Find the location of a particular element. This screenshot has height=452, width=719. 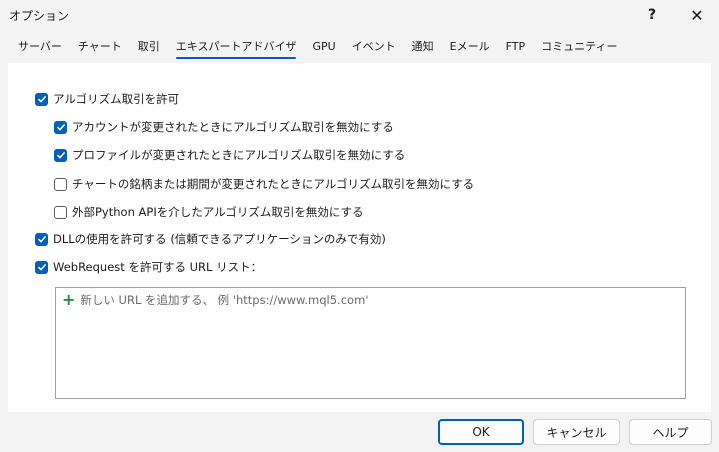

disable-on-account-change-option: アカウントが変更されたときにアルゴリズム取引を無効にする is located at coordinates (224, 127).